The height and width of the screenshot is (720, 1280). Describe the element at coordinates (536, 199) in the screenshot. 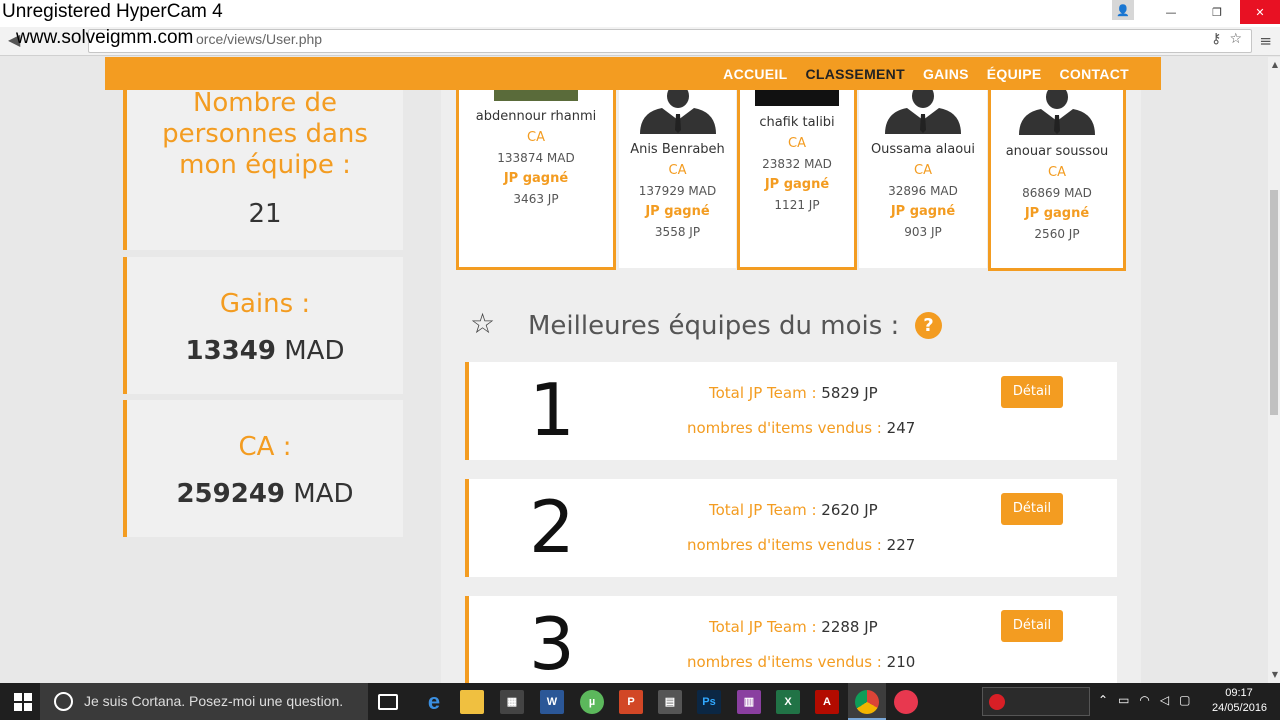

I see `member-jp-value: 3463 JP` at that location.